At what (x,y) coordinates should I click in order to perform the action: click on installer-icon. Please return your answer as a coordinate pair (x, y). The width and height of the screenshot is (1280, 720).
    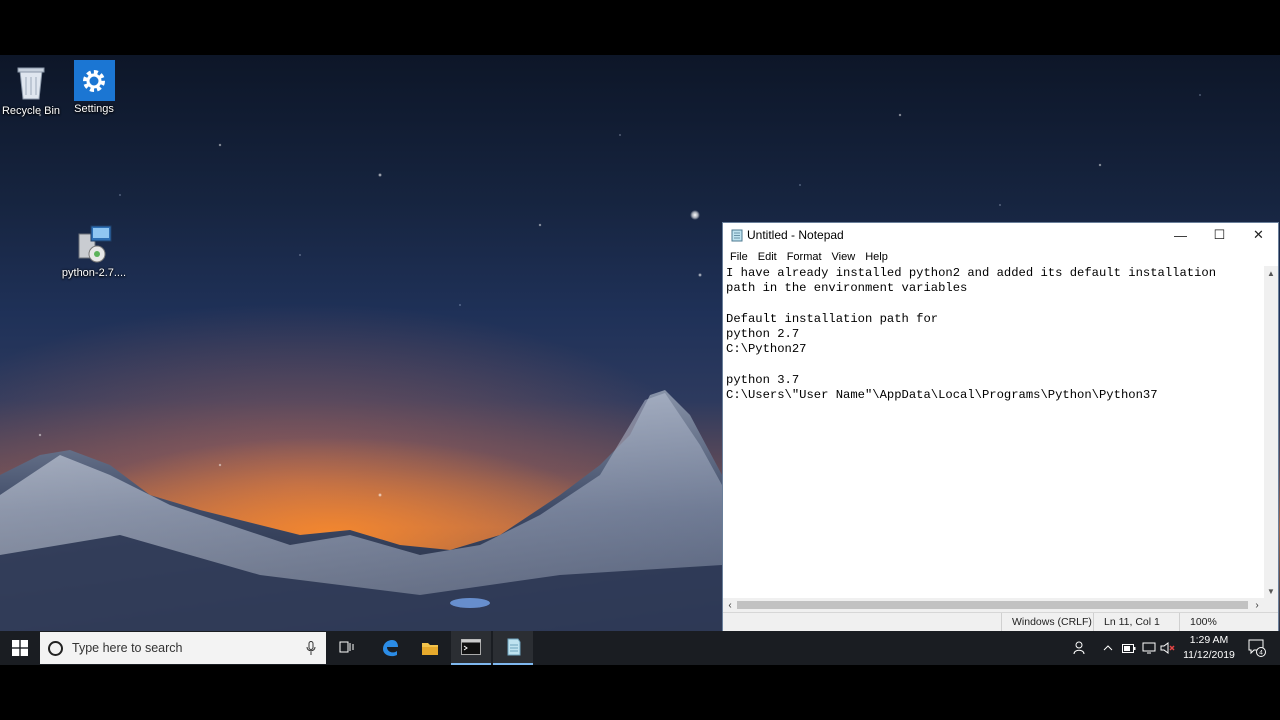
    Looking at the image, I should click on (94, 244).